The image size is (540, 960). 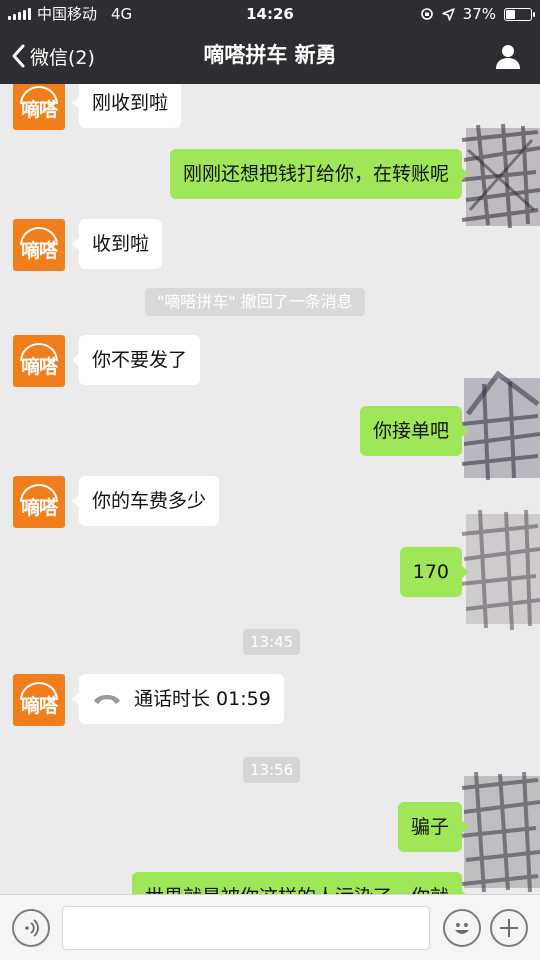 I want to click on emoji-icon, so click(x=462, y=928).